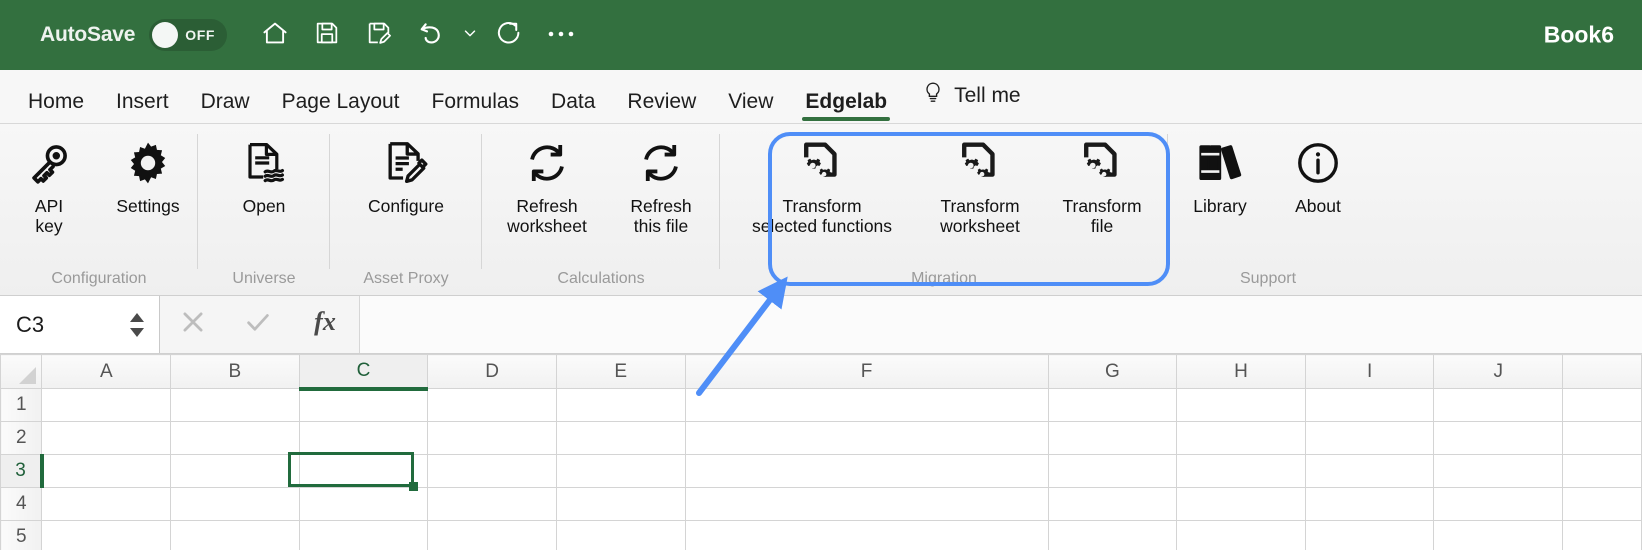 This screenshot has height=550, width=1642. I want to click on cell-j1, so click(1498, 405).